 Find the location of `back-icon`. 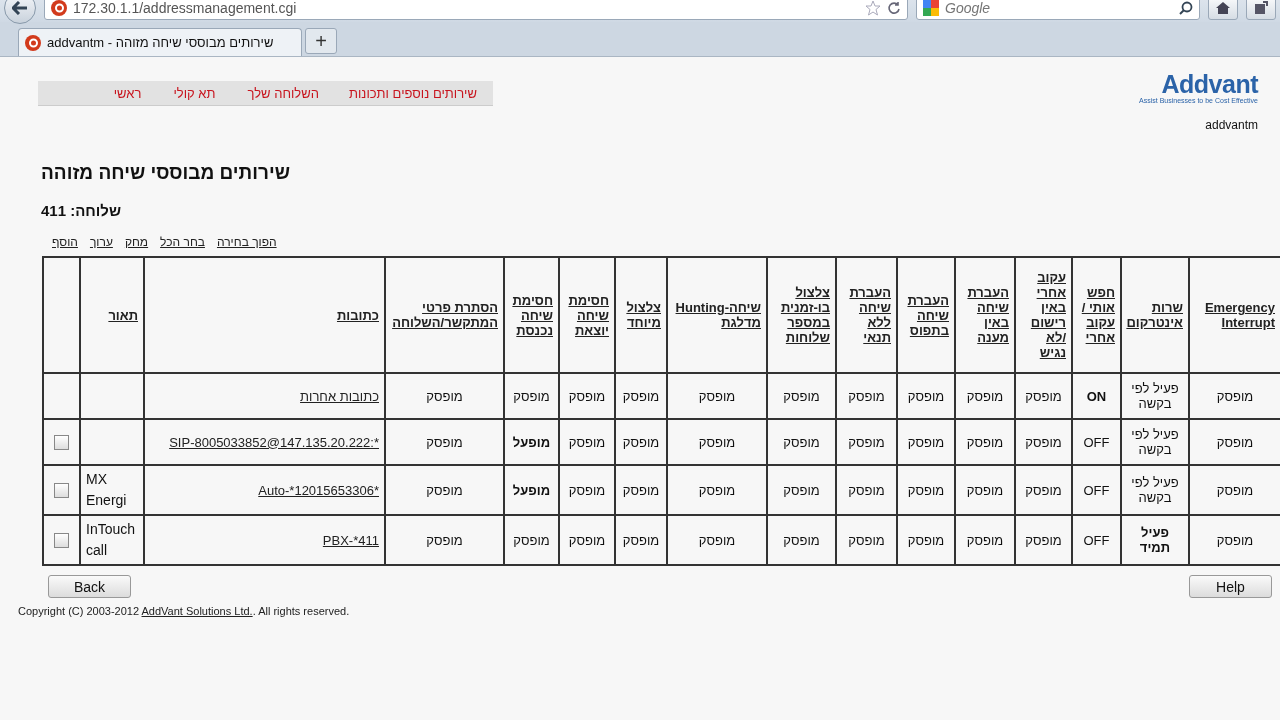

back-icon is located at coordinates (20, 12).